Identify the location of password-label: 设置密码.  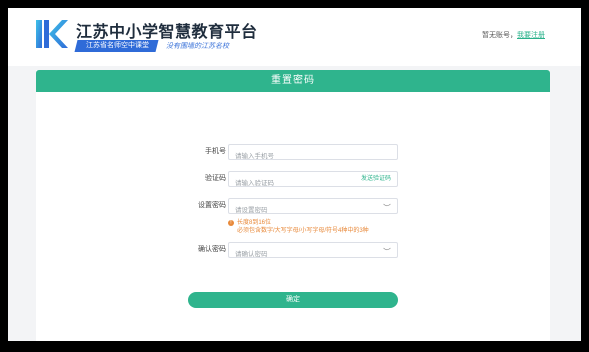
(212, 205).